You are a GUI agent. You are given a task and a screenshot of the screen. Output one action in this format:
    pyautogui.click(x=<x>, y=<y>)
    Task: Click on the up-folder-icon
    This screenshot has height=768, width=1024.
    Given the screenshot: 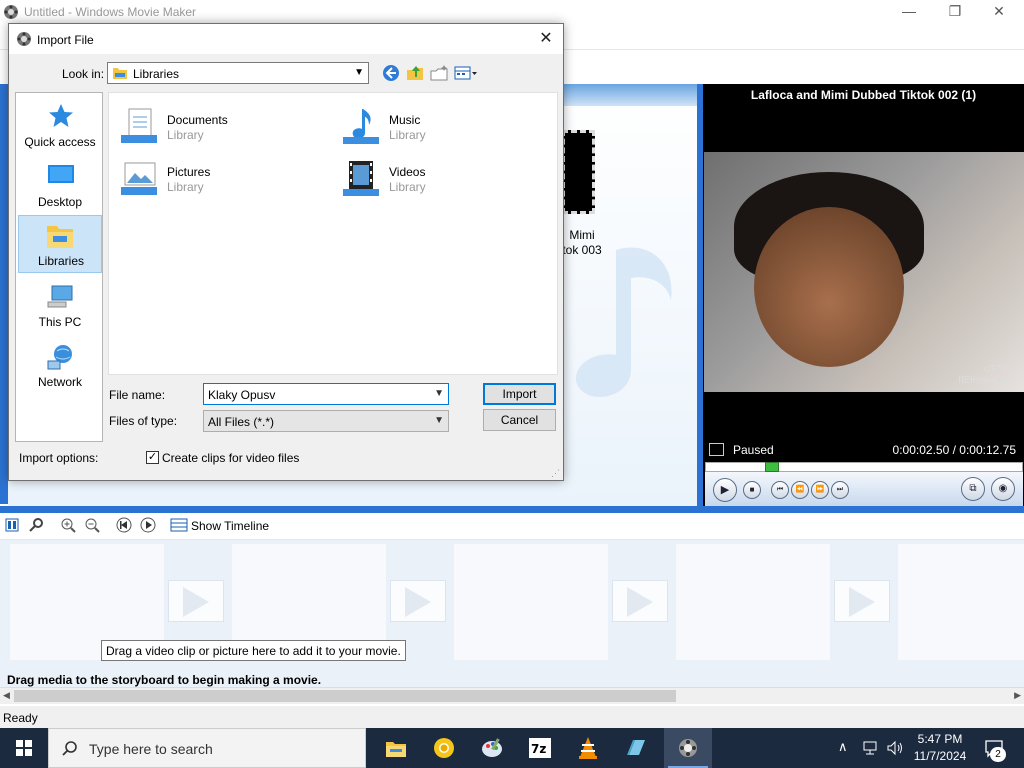 What is the action you would take?
    pyautogui.click(x=415, y=73)
    